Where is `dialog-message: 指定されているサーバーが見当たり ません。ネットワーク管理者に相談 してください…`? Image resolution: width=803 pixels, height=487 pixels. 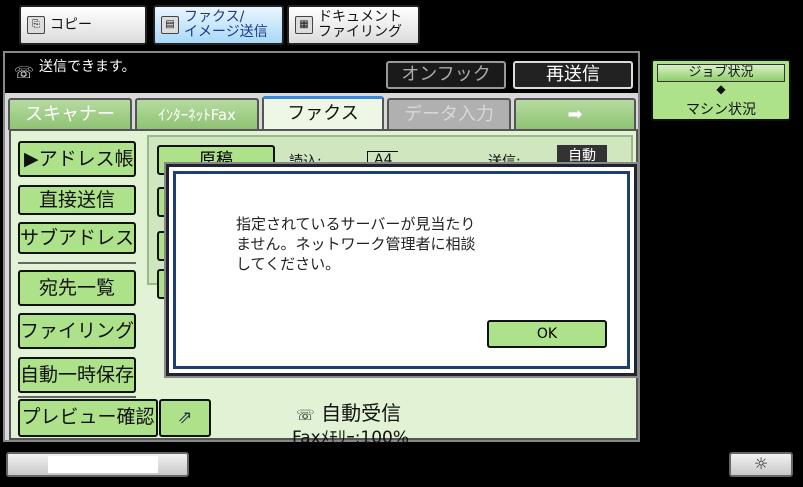 dialog-message: 指定されているサーバーが見当たり ません。ネットワーク管理者に相談 してください… is located at coordinates (356, 244).